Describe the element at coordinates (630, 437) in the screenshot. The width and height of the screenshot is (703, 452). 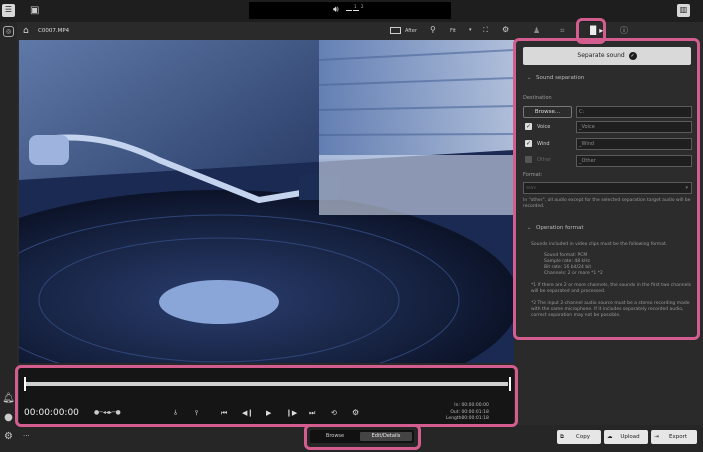
I see `upload-label: Upload` at that location.